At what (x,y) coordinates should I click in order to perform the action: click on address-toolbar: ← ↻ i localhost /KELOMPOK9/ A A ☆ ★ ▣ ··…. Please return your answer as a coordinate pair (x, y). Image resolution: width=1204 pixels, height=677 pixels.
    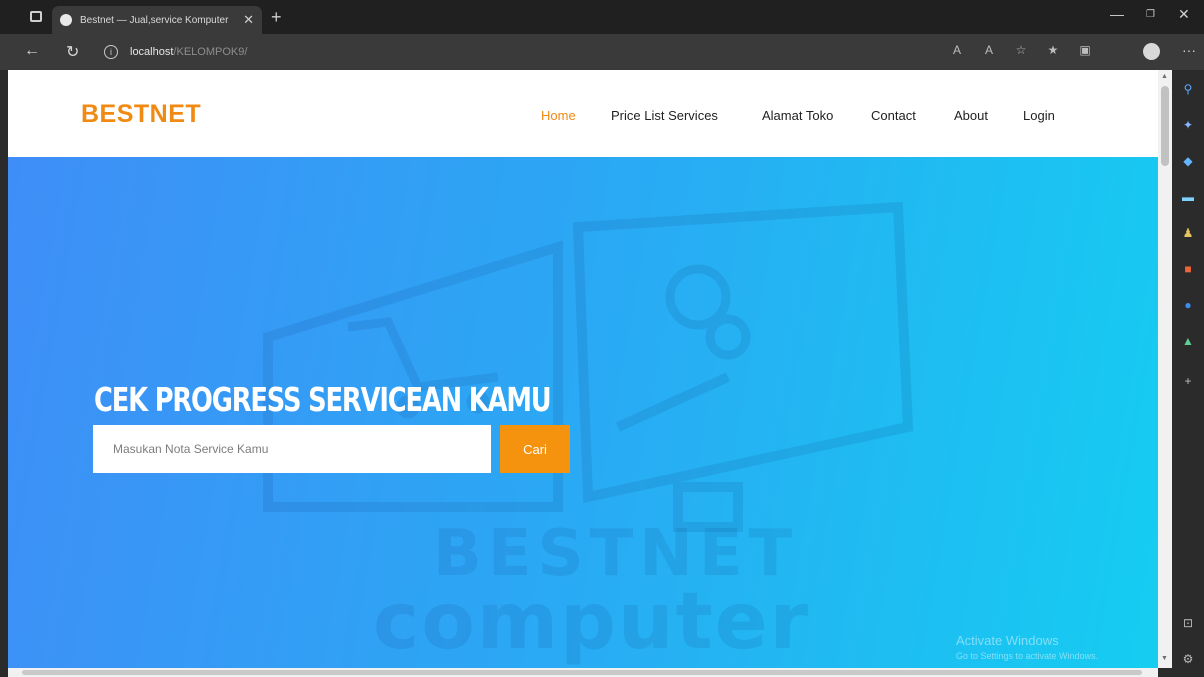
    Looking at the image, I should click on (602, 52).